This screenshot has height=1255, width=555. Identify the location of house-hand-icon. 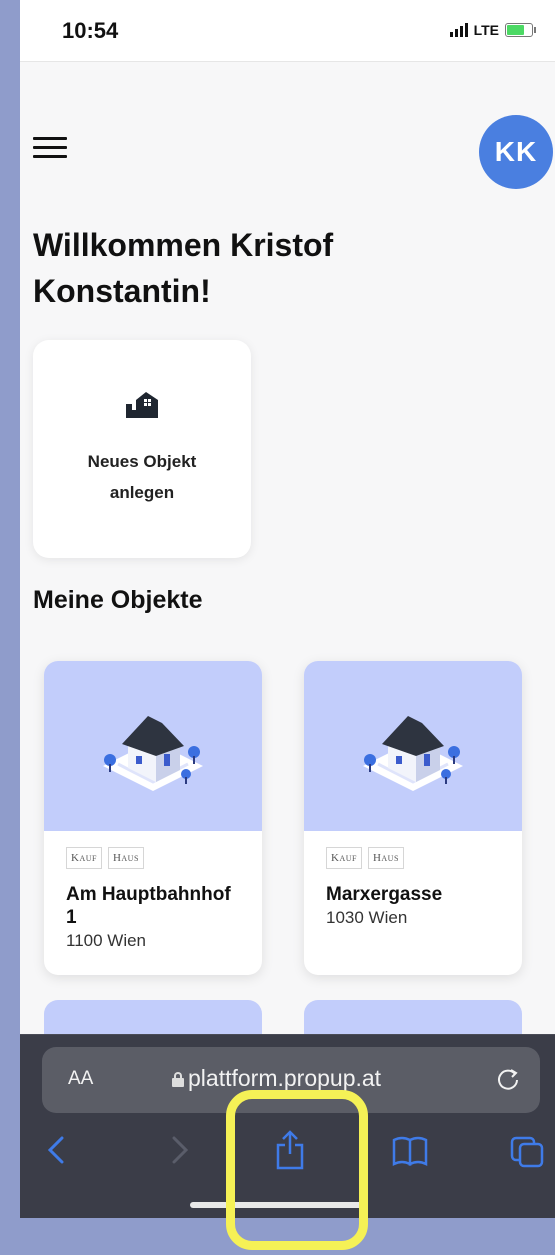
(142, 405).